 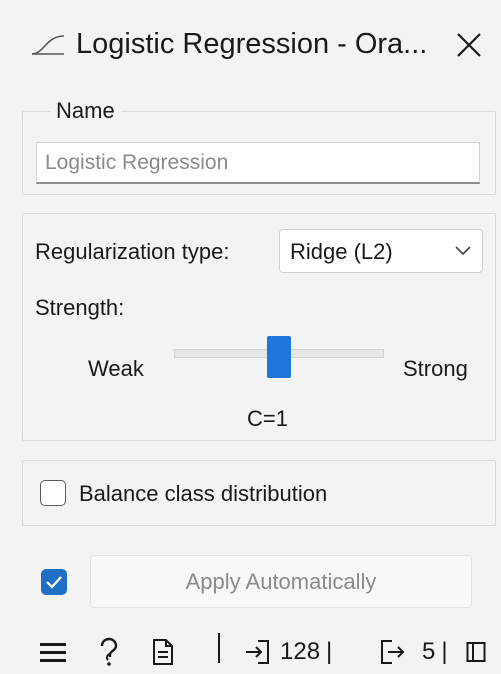 What do you see at coordinates (203, 494) in the screenshot?
I see `balance-class-label: Balance class distribution` at bounding box center [203, 494].